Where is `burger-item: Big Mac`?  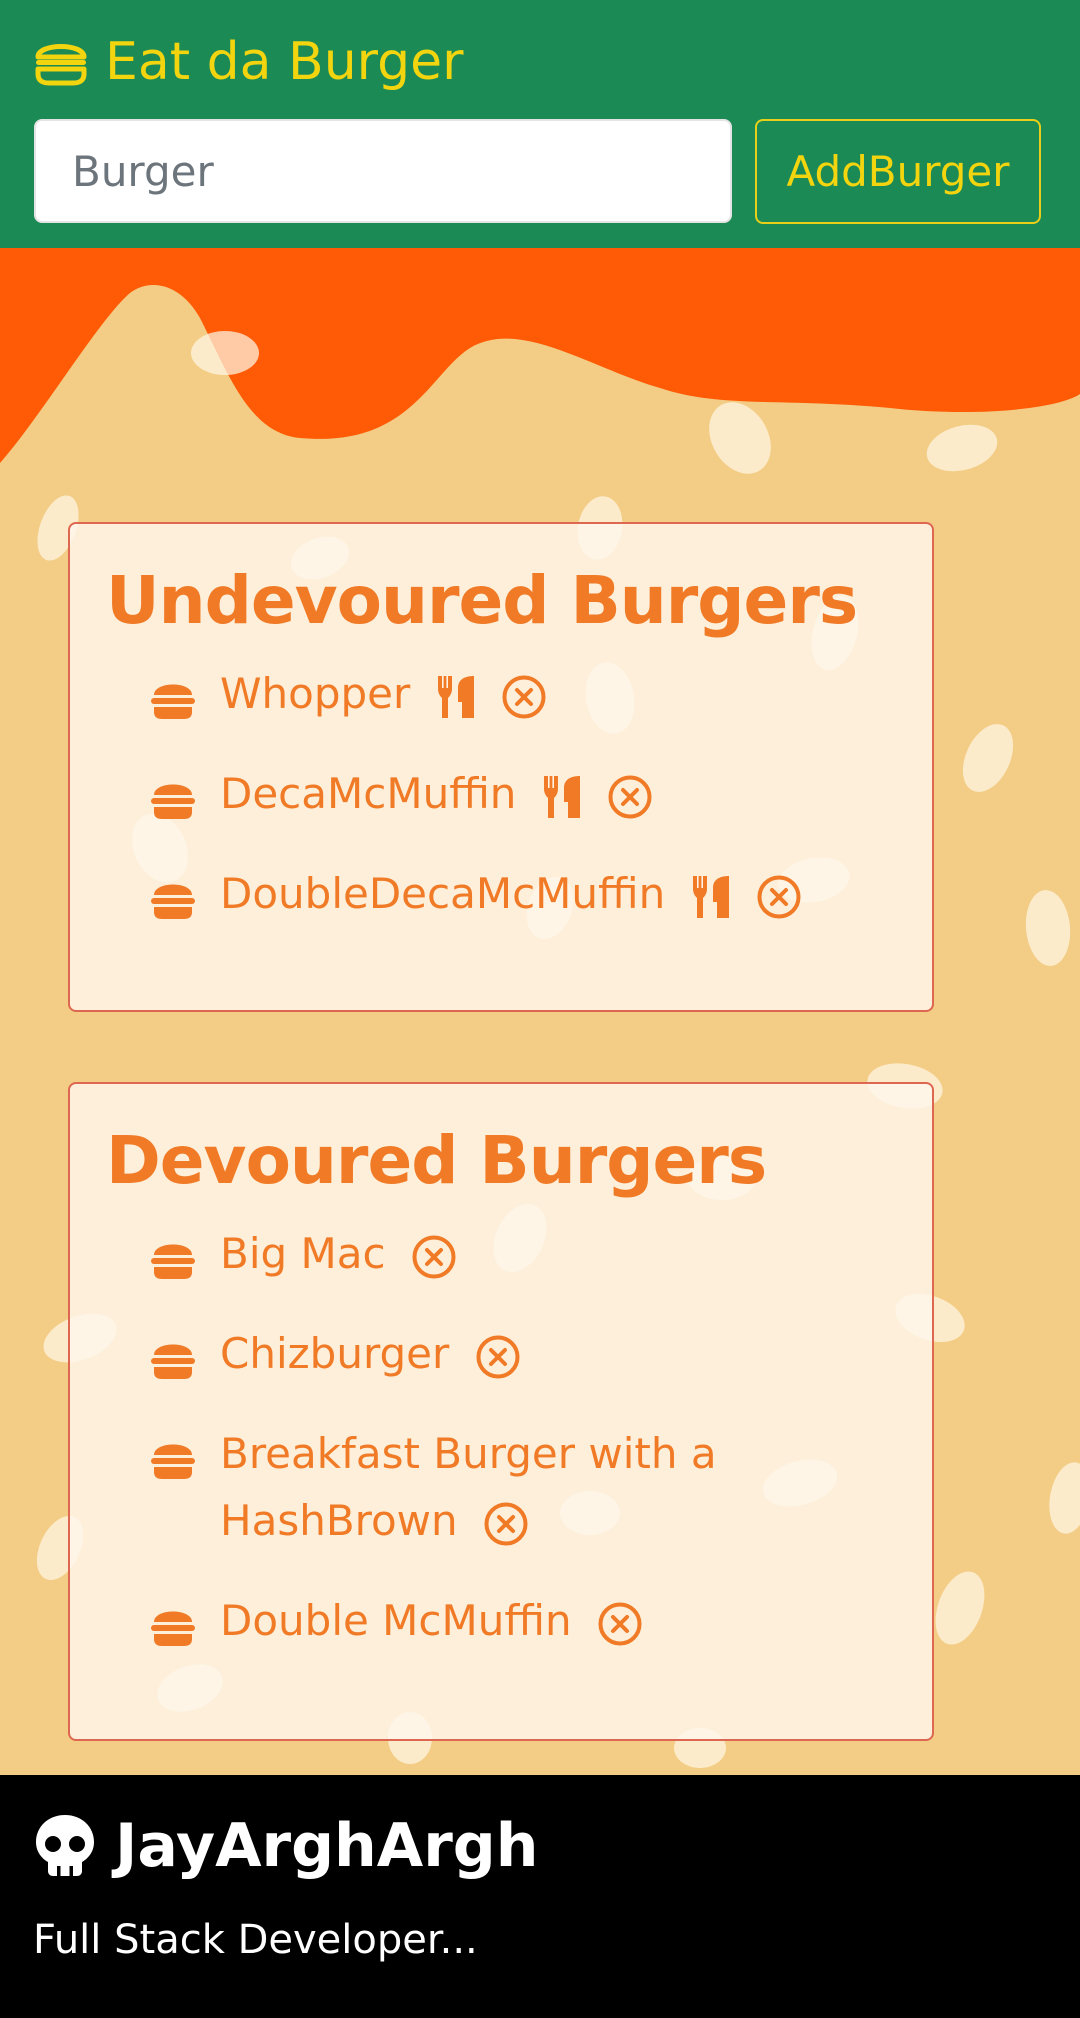 burger-item: Big Mac is located at coordinates (526, 1253).